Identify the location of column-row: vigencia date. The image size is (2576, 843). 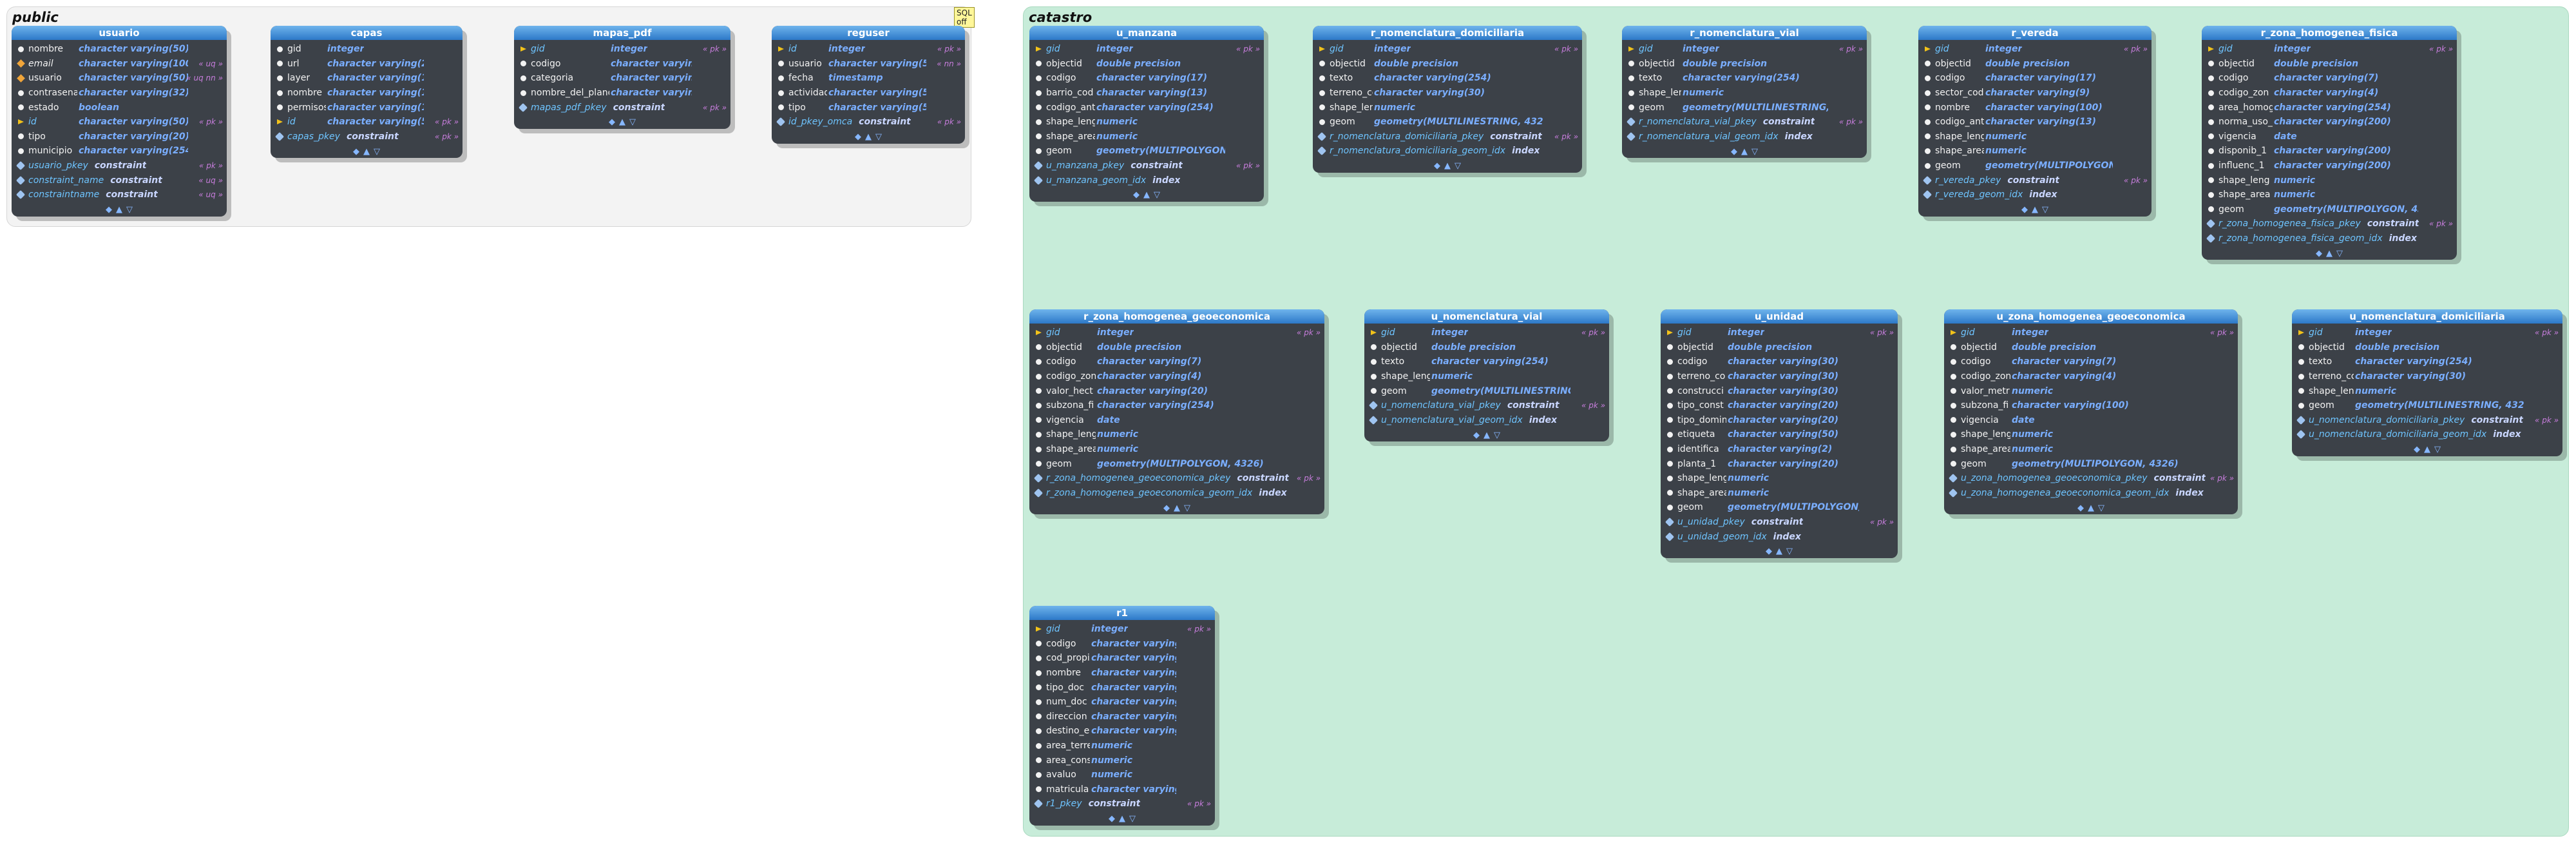
(2329, 137).